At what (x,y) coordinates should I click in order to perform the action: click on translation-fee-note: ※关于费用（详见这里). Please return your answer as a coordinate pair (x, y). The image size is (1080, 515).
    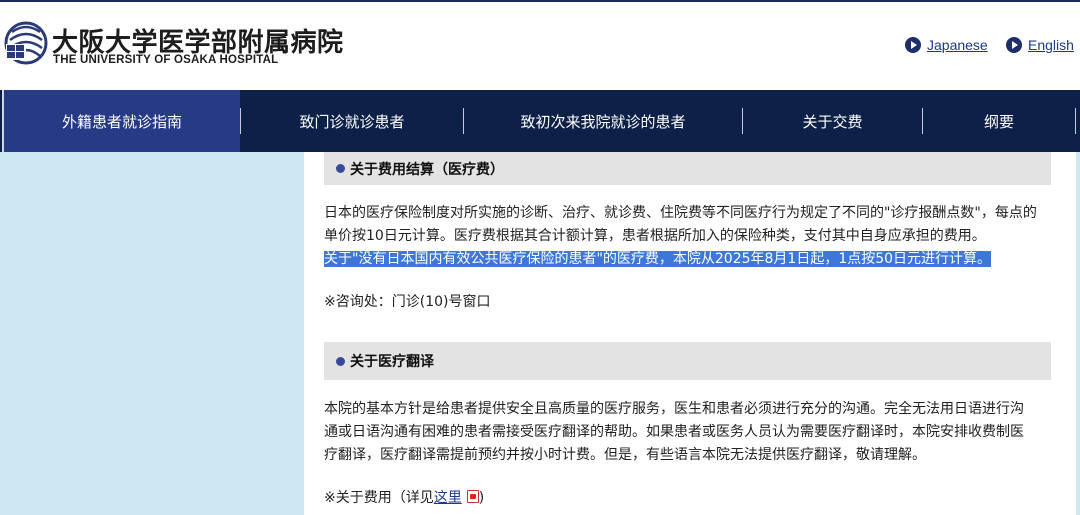
    Looking at the image, I should click on (404, 497).